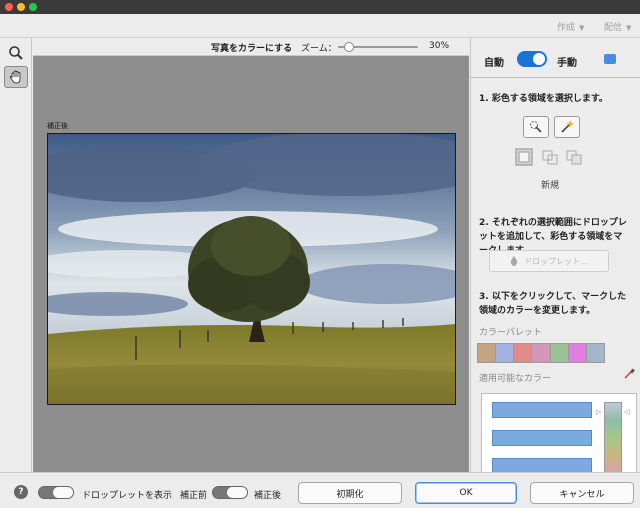  I want to click on subtract-selection-icon, so click(574, 157).